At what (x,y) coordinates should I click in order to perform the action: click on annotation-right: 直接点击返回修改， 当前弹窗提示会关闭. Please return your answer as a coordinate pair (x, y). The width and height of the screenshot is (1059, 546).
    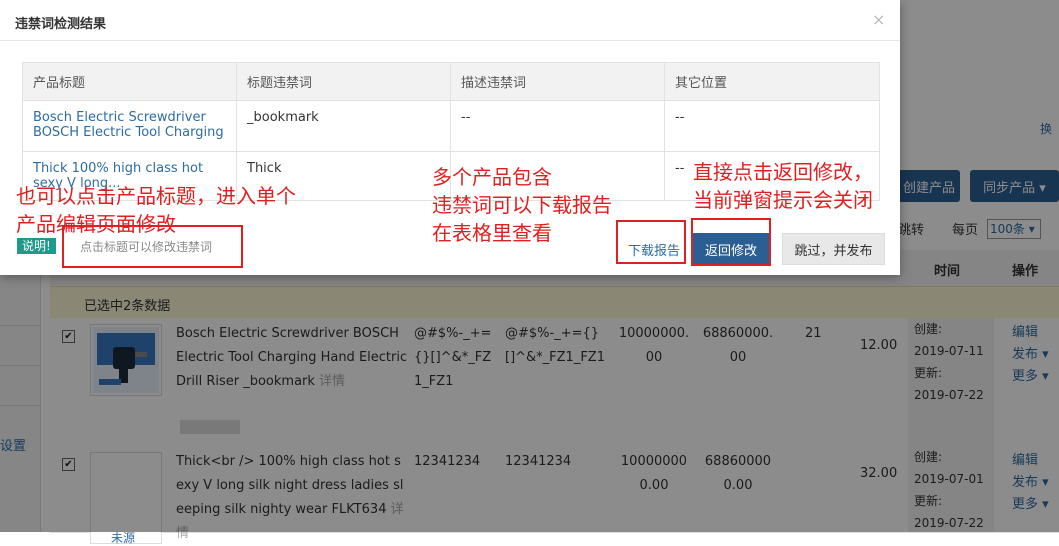
    Looking at the image, I should click on (783, 186).